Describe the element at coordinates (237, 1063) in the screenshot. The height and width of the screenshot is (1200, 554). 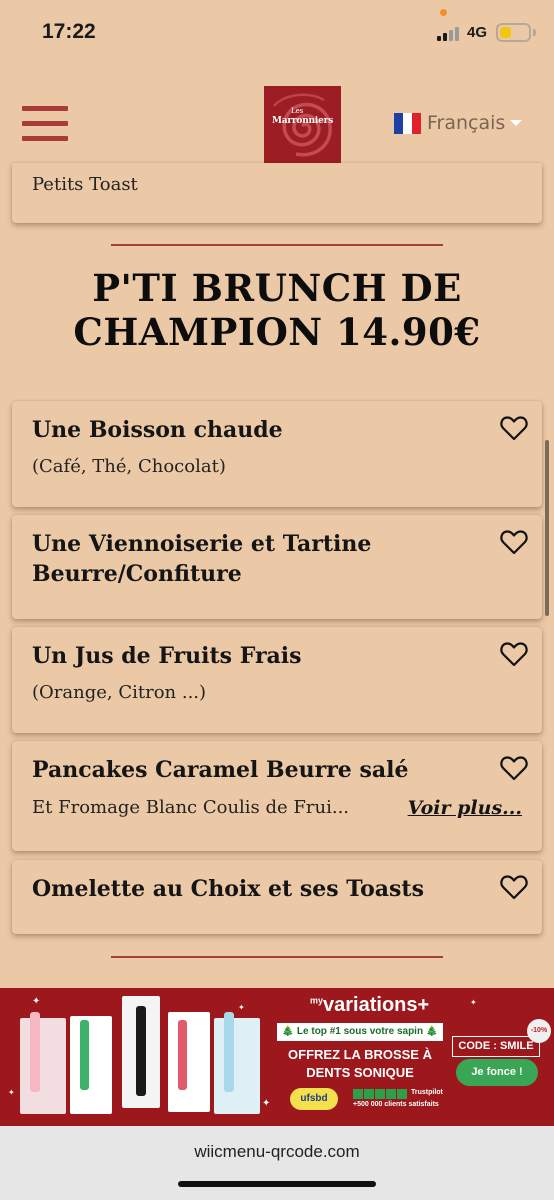
I see `toothbrush-product-blue` at that location.